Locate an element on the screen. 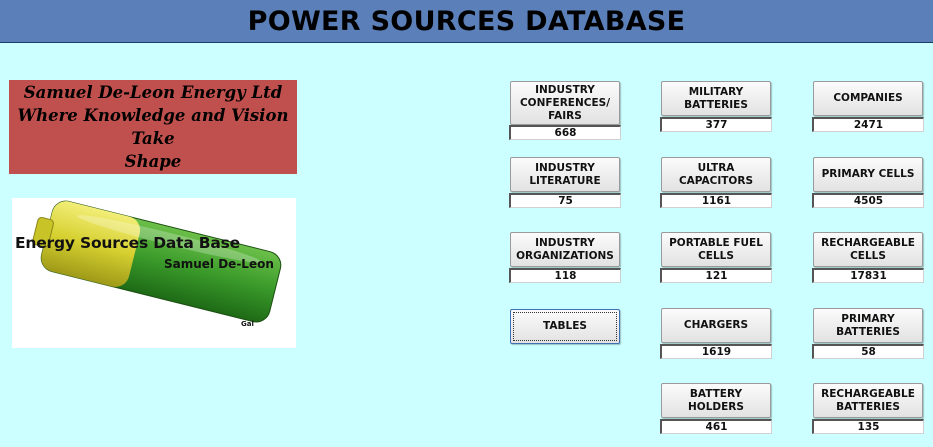  button-label: CHARGERS is located at coordinates (716, 325).